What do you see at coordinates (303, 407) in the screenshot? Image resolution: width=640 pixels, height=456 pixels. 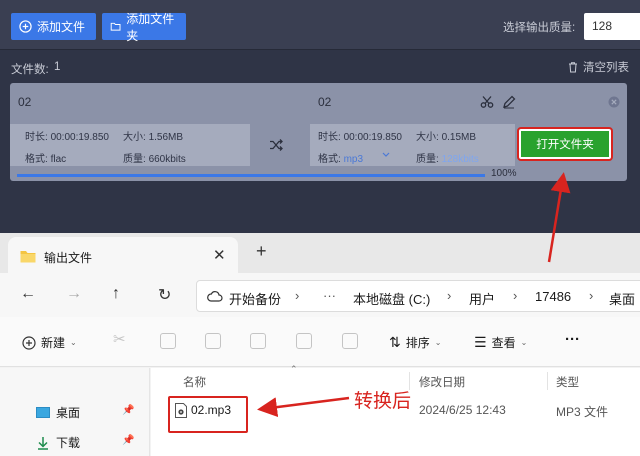 I see `arrow-to-file` at bounding box center [303, 407].